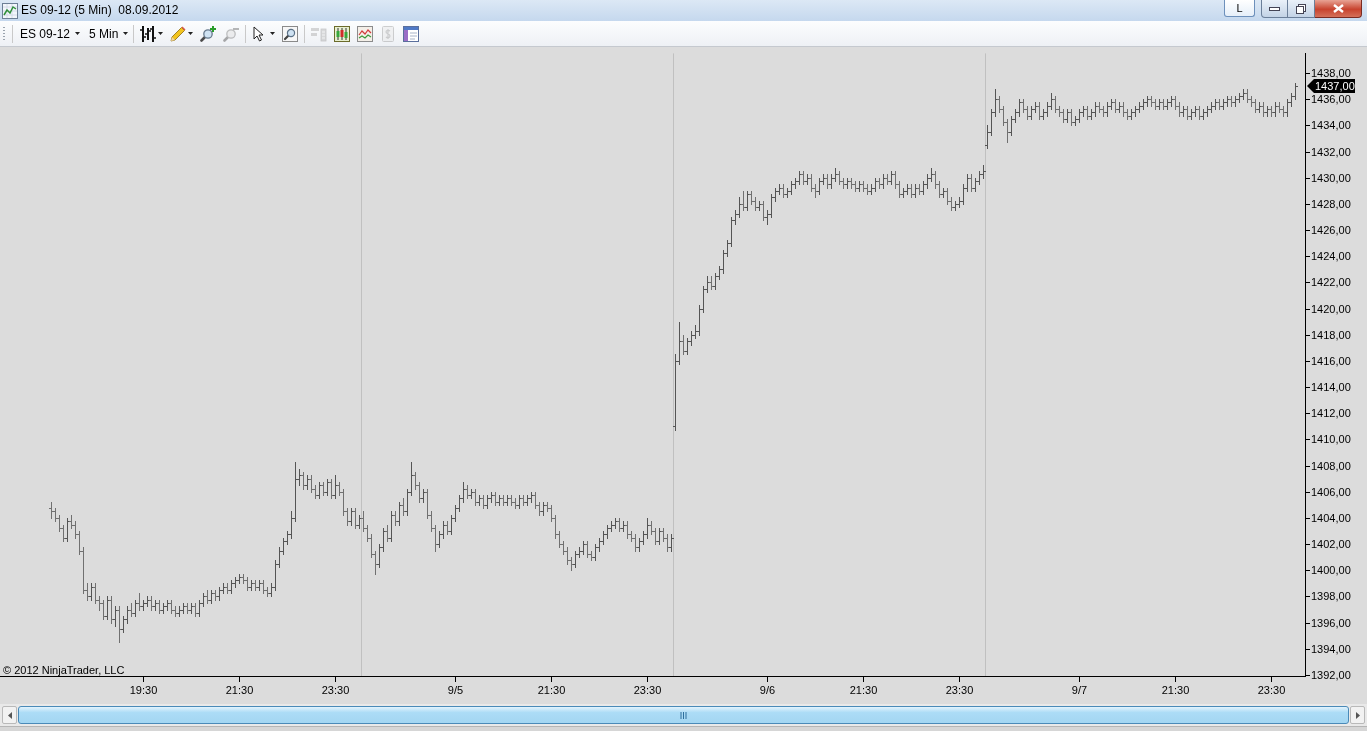  Describe the element at coordinates (1331, 73) in the screenshot. I see `y-tick-label: 1438,00` at that location.